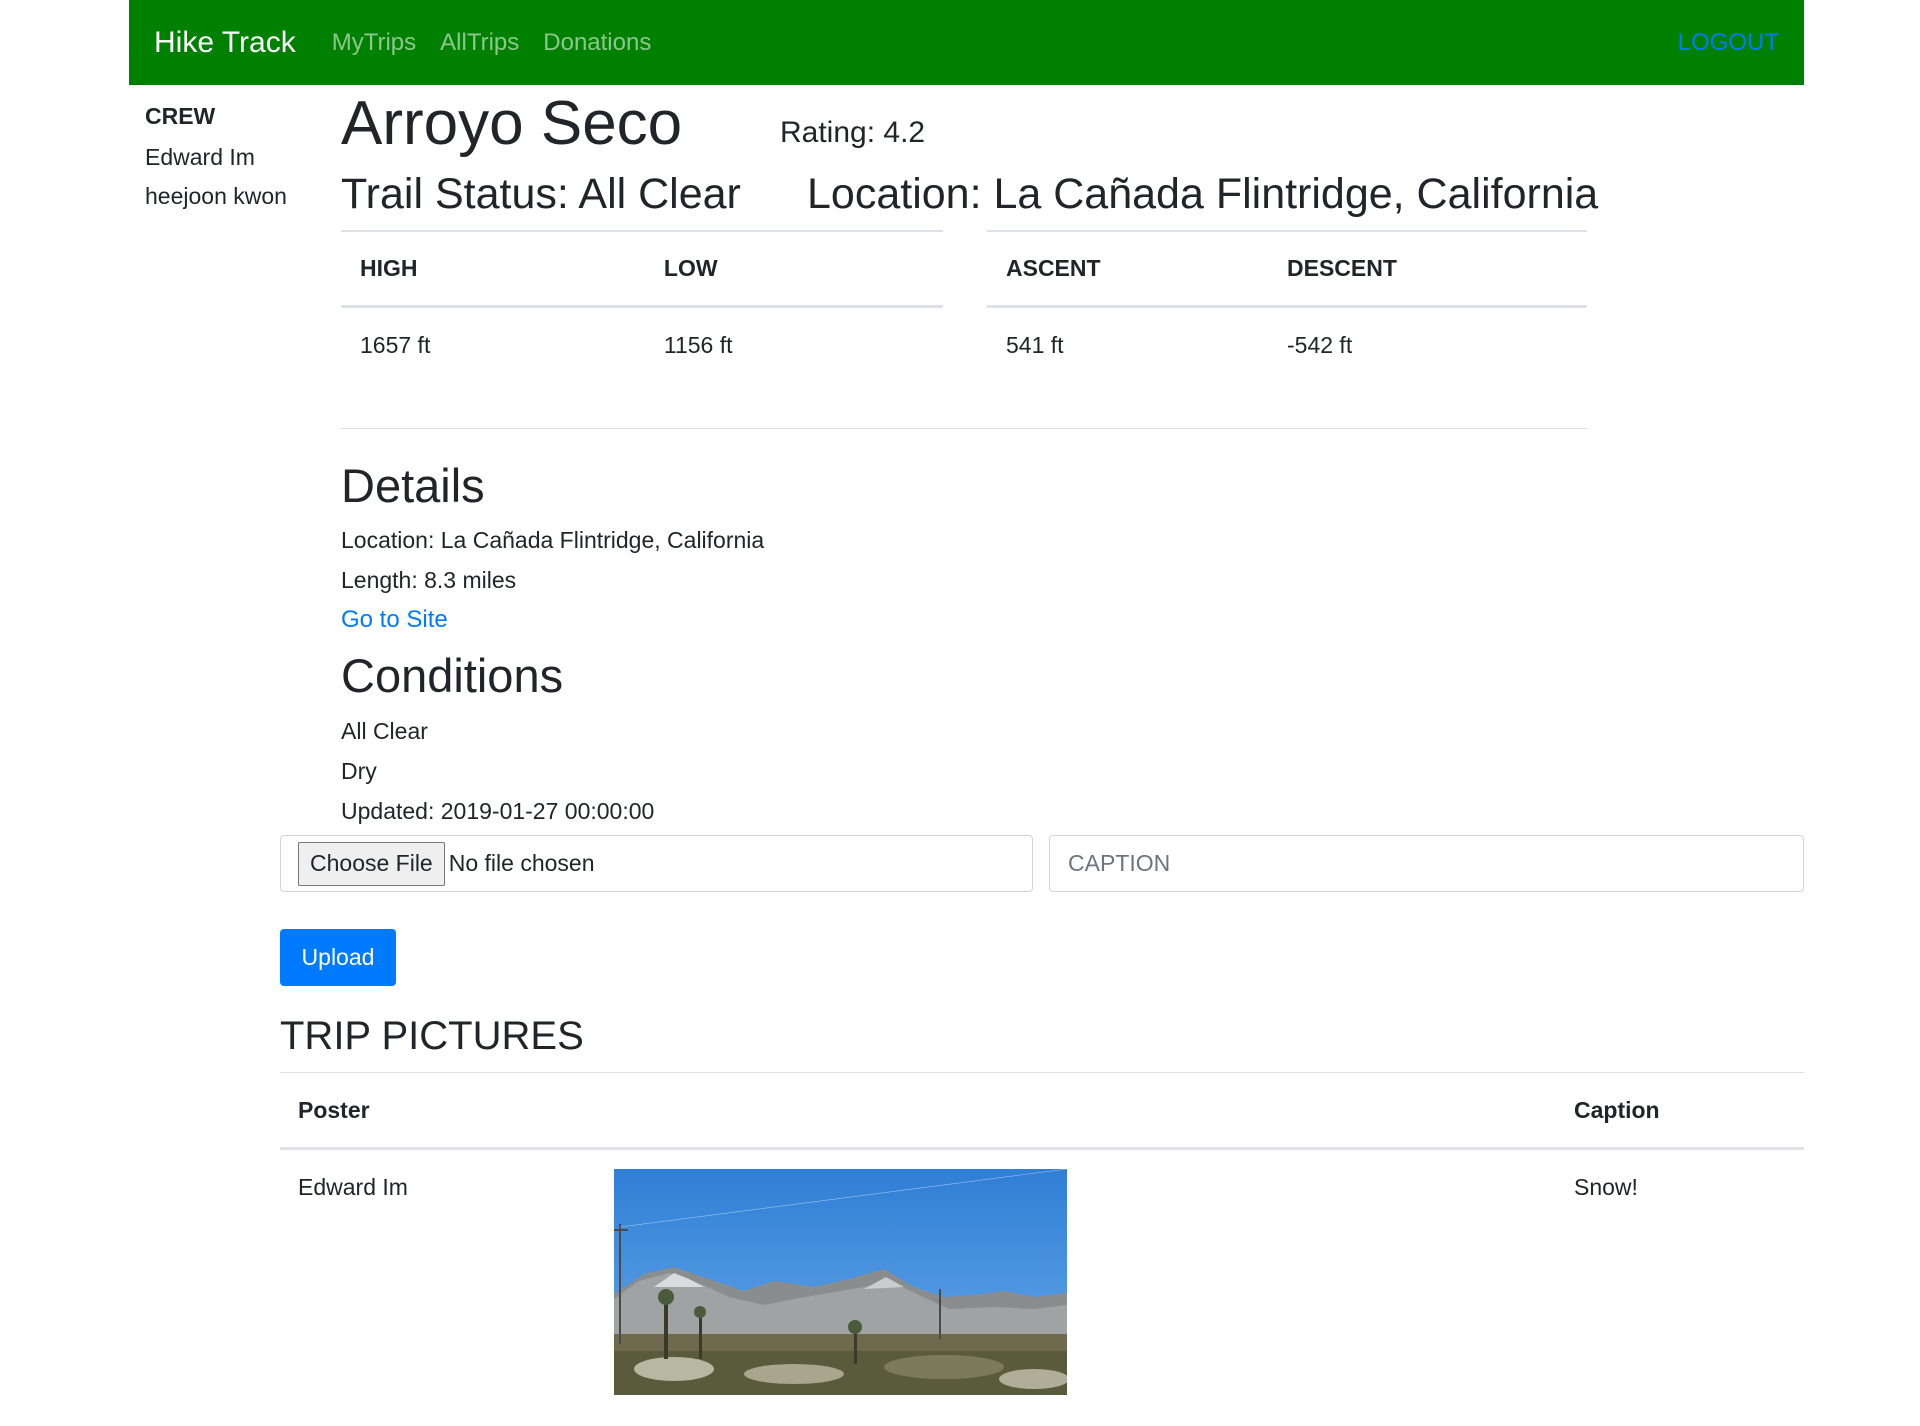 This screenshot has height=1426, width=1920. What do you see at coordinates (493, 269) in the screenshot?
I see `header-high: HIGH` at bounding box center [493, 269].